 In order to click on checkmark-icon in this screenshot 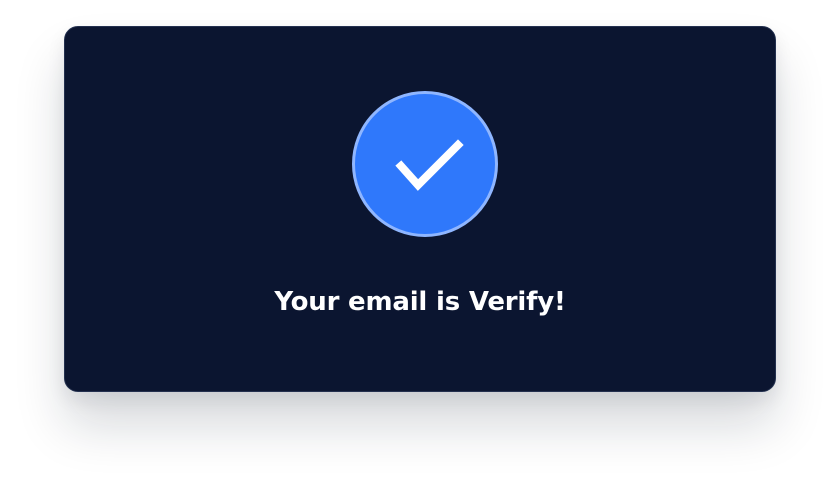, I will do `click(429, 165)`.